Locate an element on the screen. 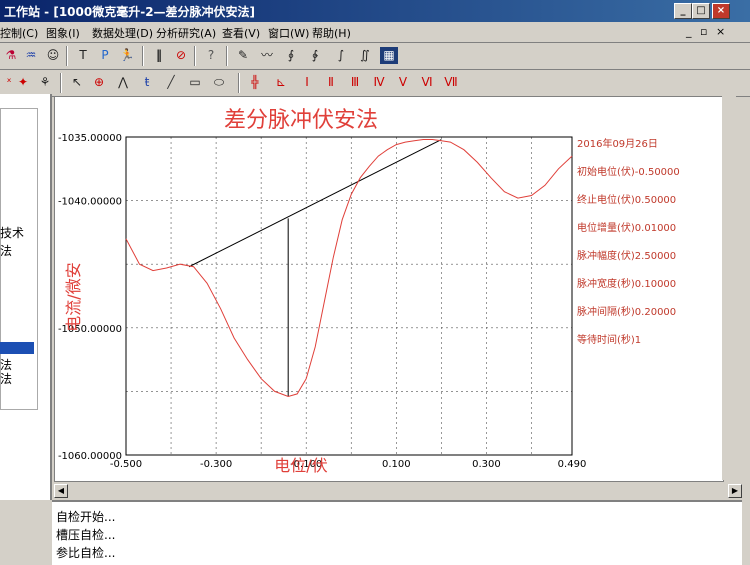  menu-window: 窗口(W) is located at coordinates (288, 33).